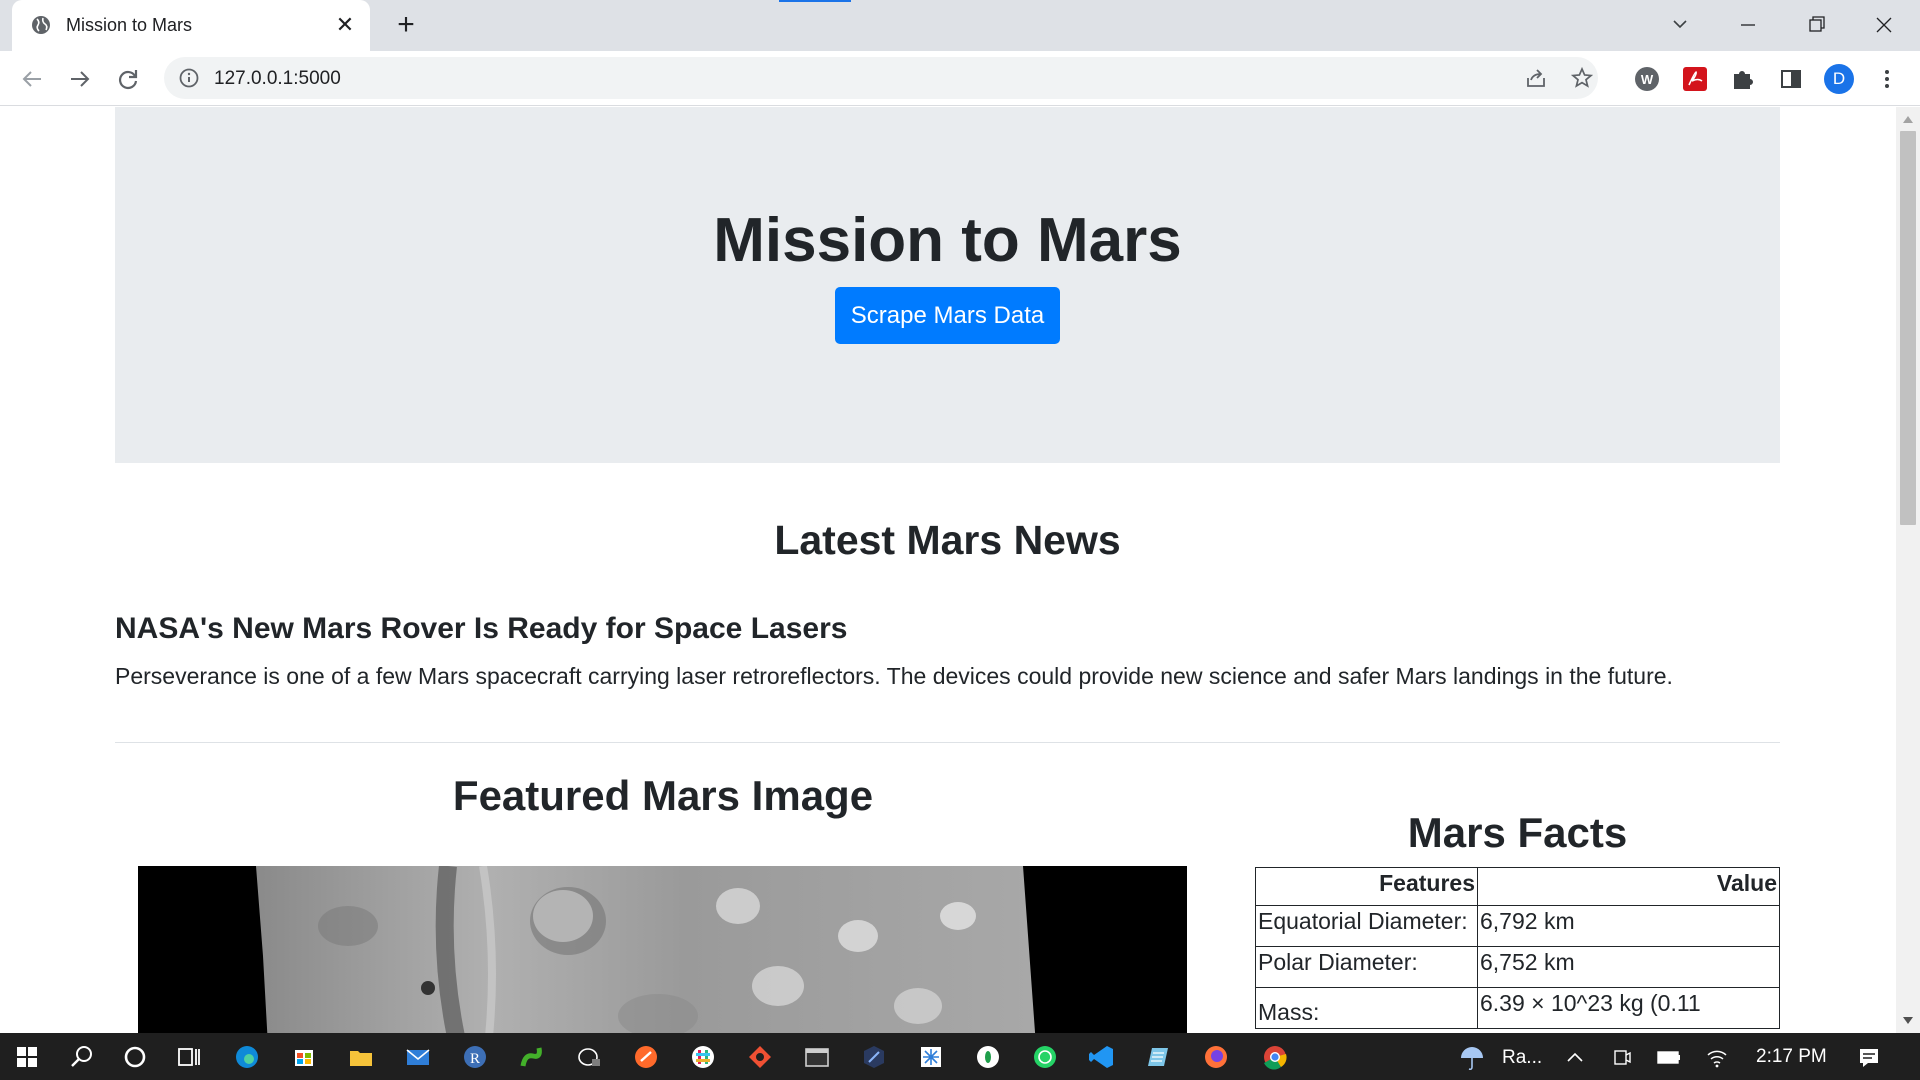 The image size is (1920, 1080). Describe the element at coordinates (1582, 78) in the screenshot. I see `bookmark-star-icon` at that location.